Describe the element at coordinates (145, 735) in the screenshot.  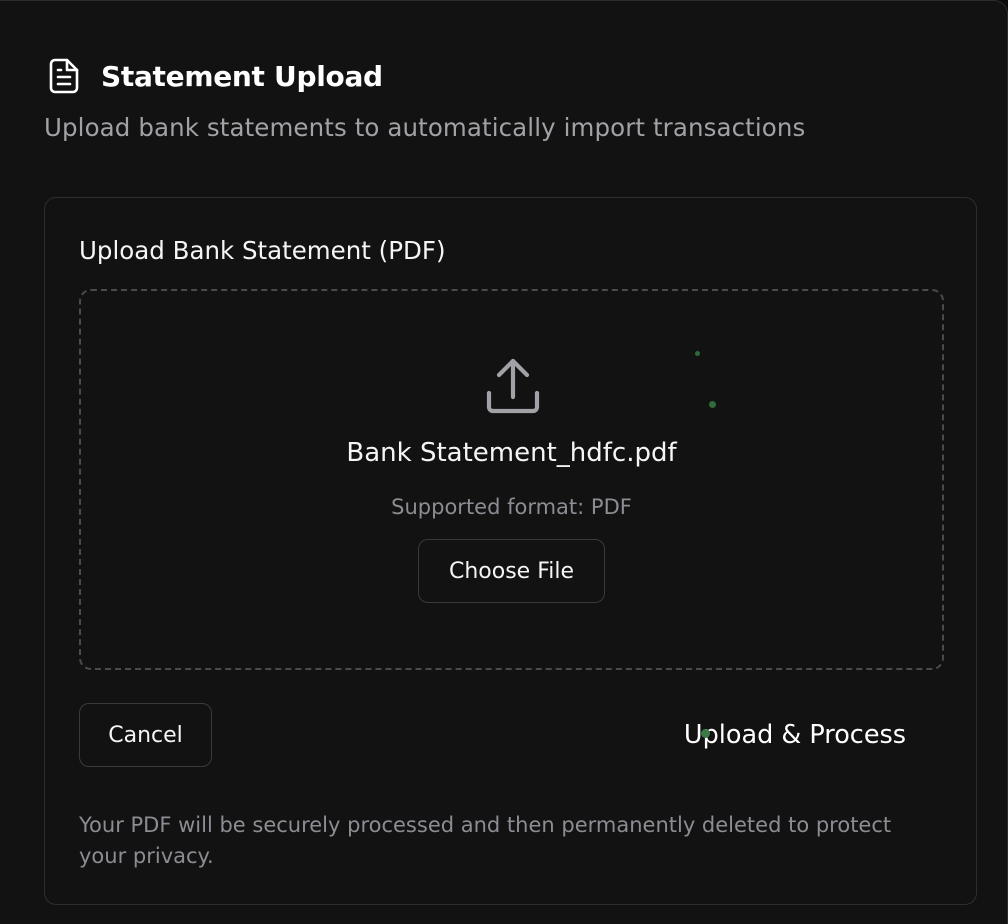
I see `cancel-button: Cancel` at that location.